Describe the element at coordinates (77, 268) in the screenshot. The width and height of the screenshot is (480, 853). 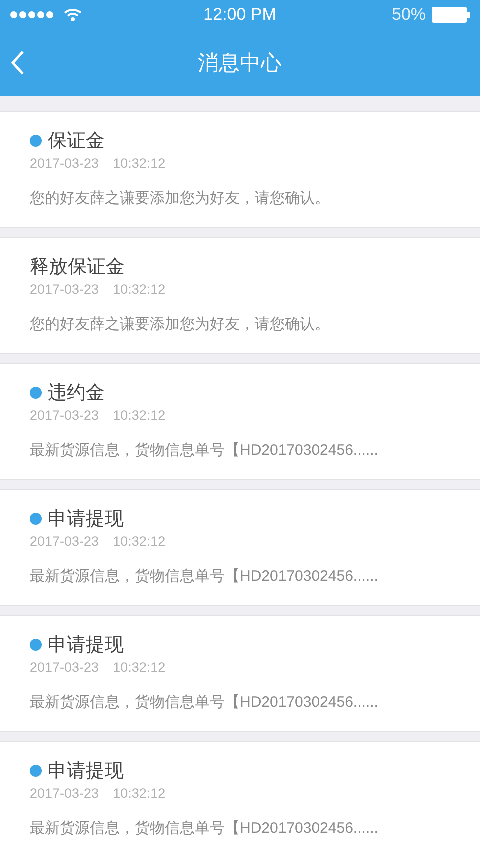
I see `message-title: 释放保证金` at that location.